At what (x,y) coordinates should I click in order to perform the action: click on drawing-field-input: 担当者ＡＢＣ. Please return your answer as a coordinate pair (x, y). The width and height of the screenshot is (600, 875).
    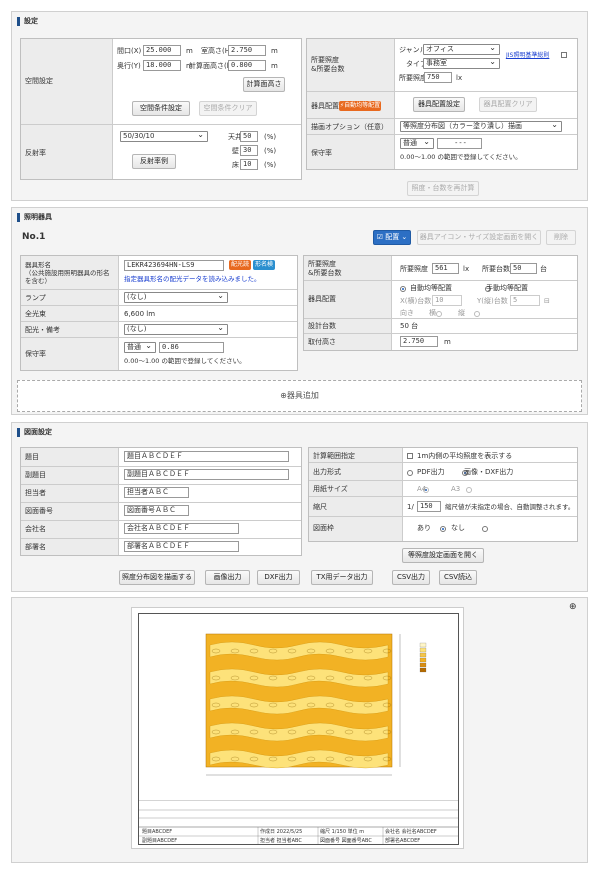
    Looking at the image, I should click on (156, 492).